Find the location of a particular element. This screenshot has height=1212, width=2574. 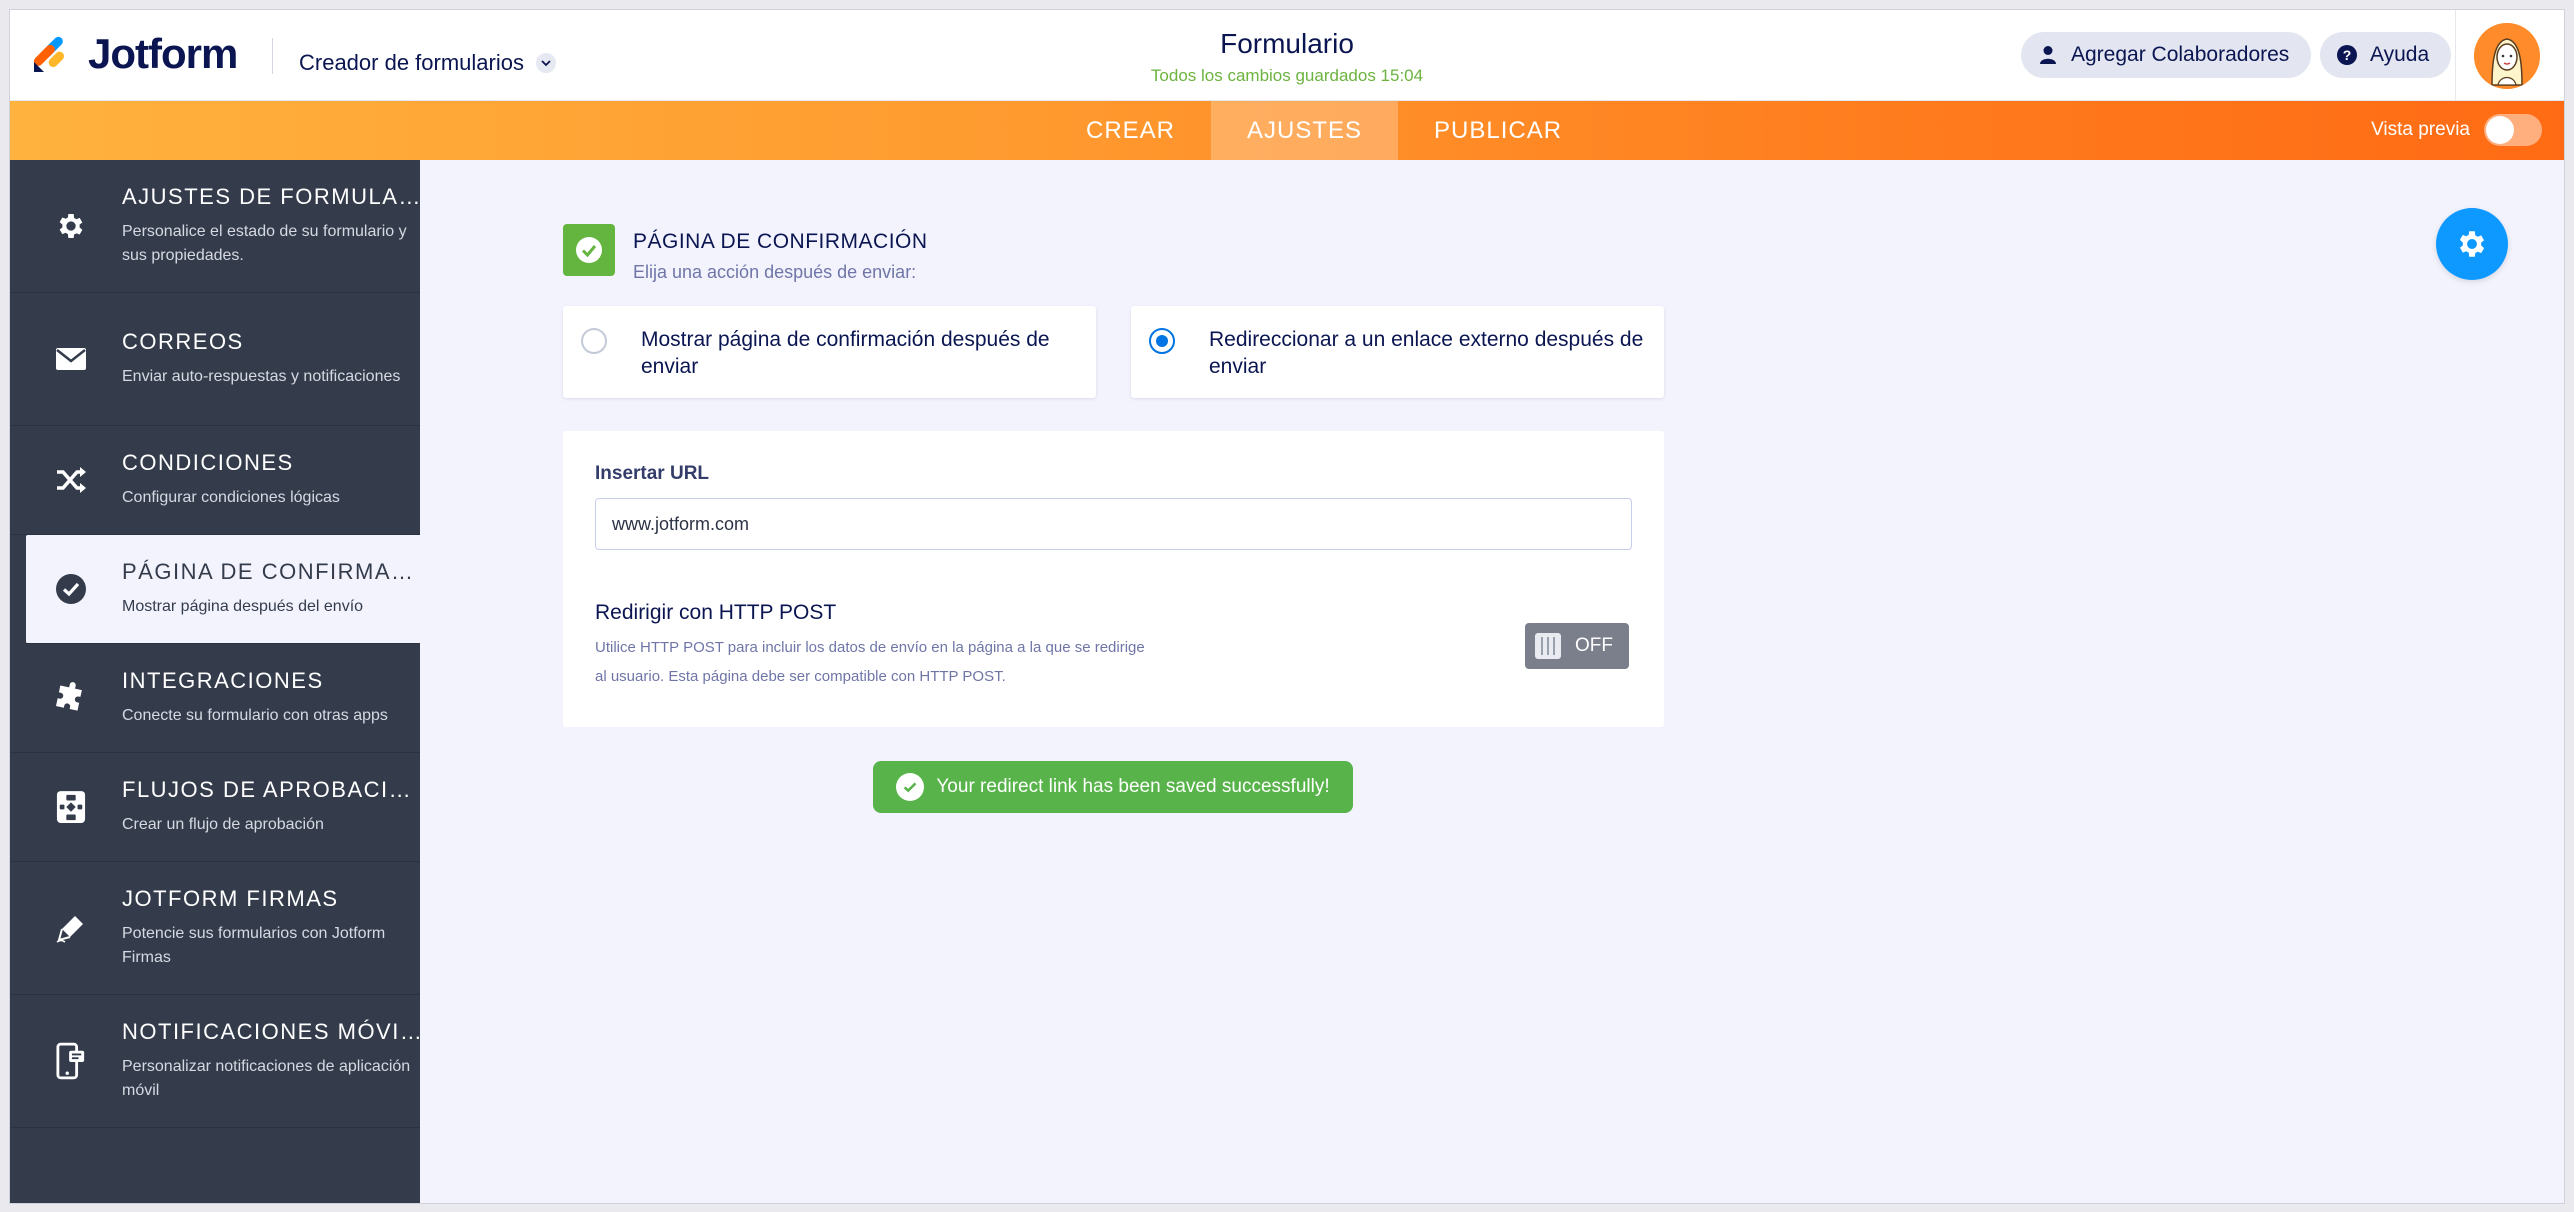

preview-control: Vista previa is located at coordinates (2456, 130).